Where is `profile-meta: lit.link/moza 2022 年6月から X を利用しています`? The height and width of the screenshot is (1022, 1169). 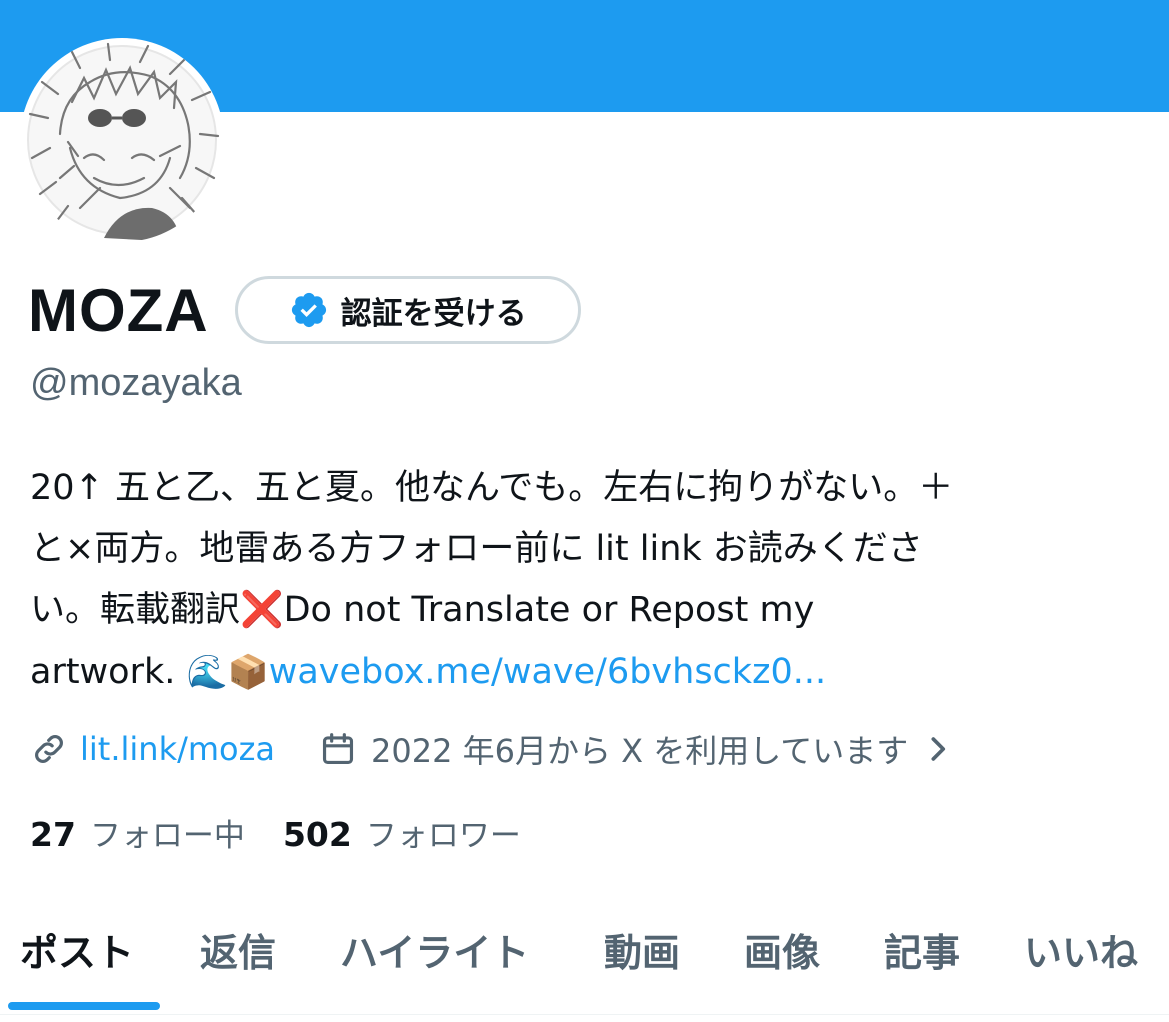 profile-meta: lit.link/moza 2022 年6月から X を利用しています is located at coordinates (491, 749).